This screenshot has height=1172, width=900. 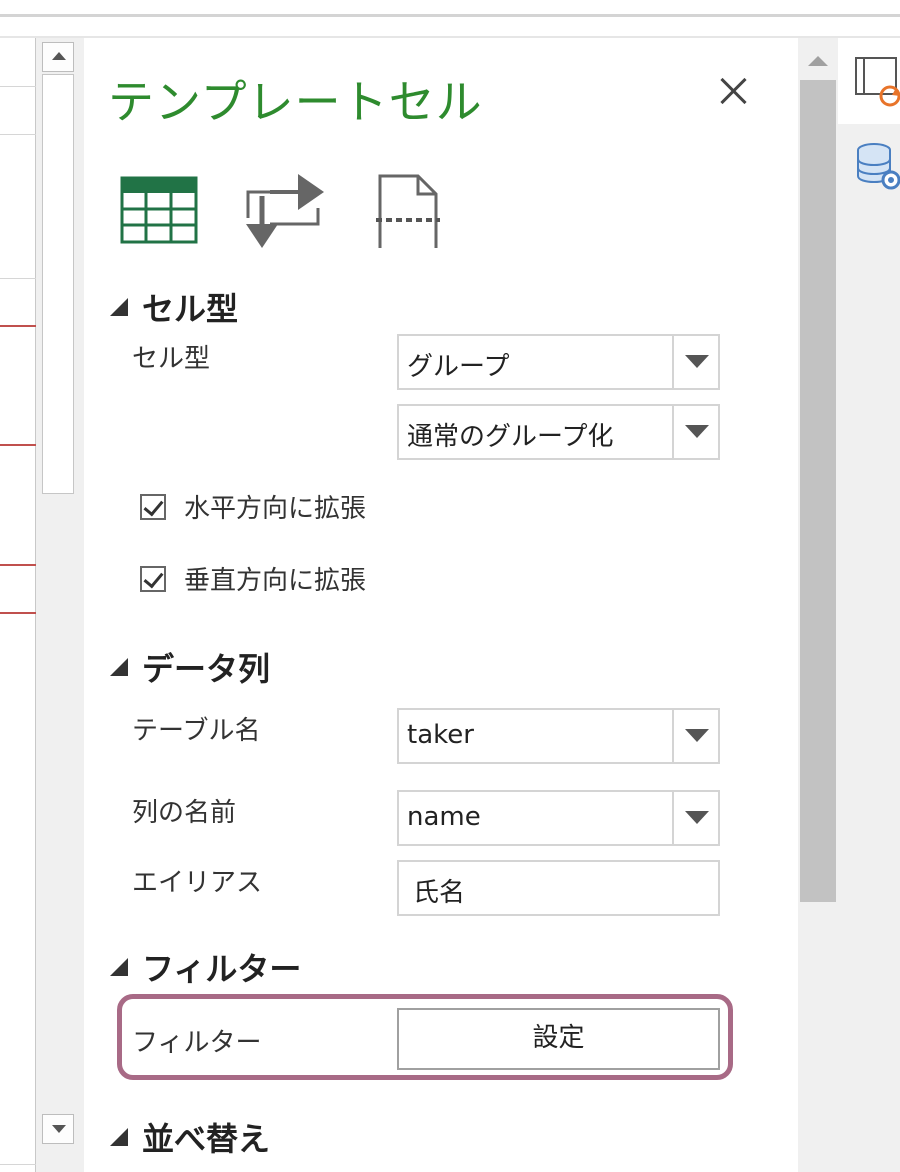 I want to click on table-name-value: taker, so click(x=440, y=735).